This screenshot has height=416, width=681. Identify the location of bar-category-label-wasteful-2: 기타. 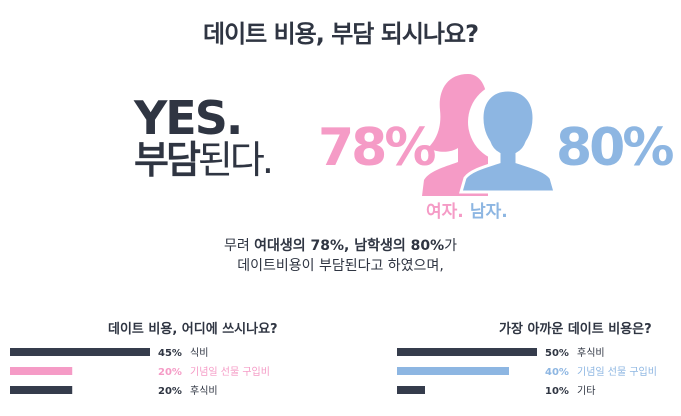
(586, 391).